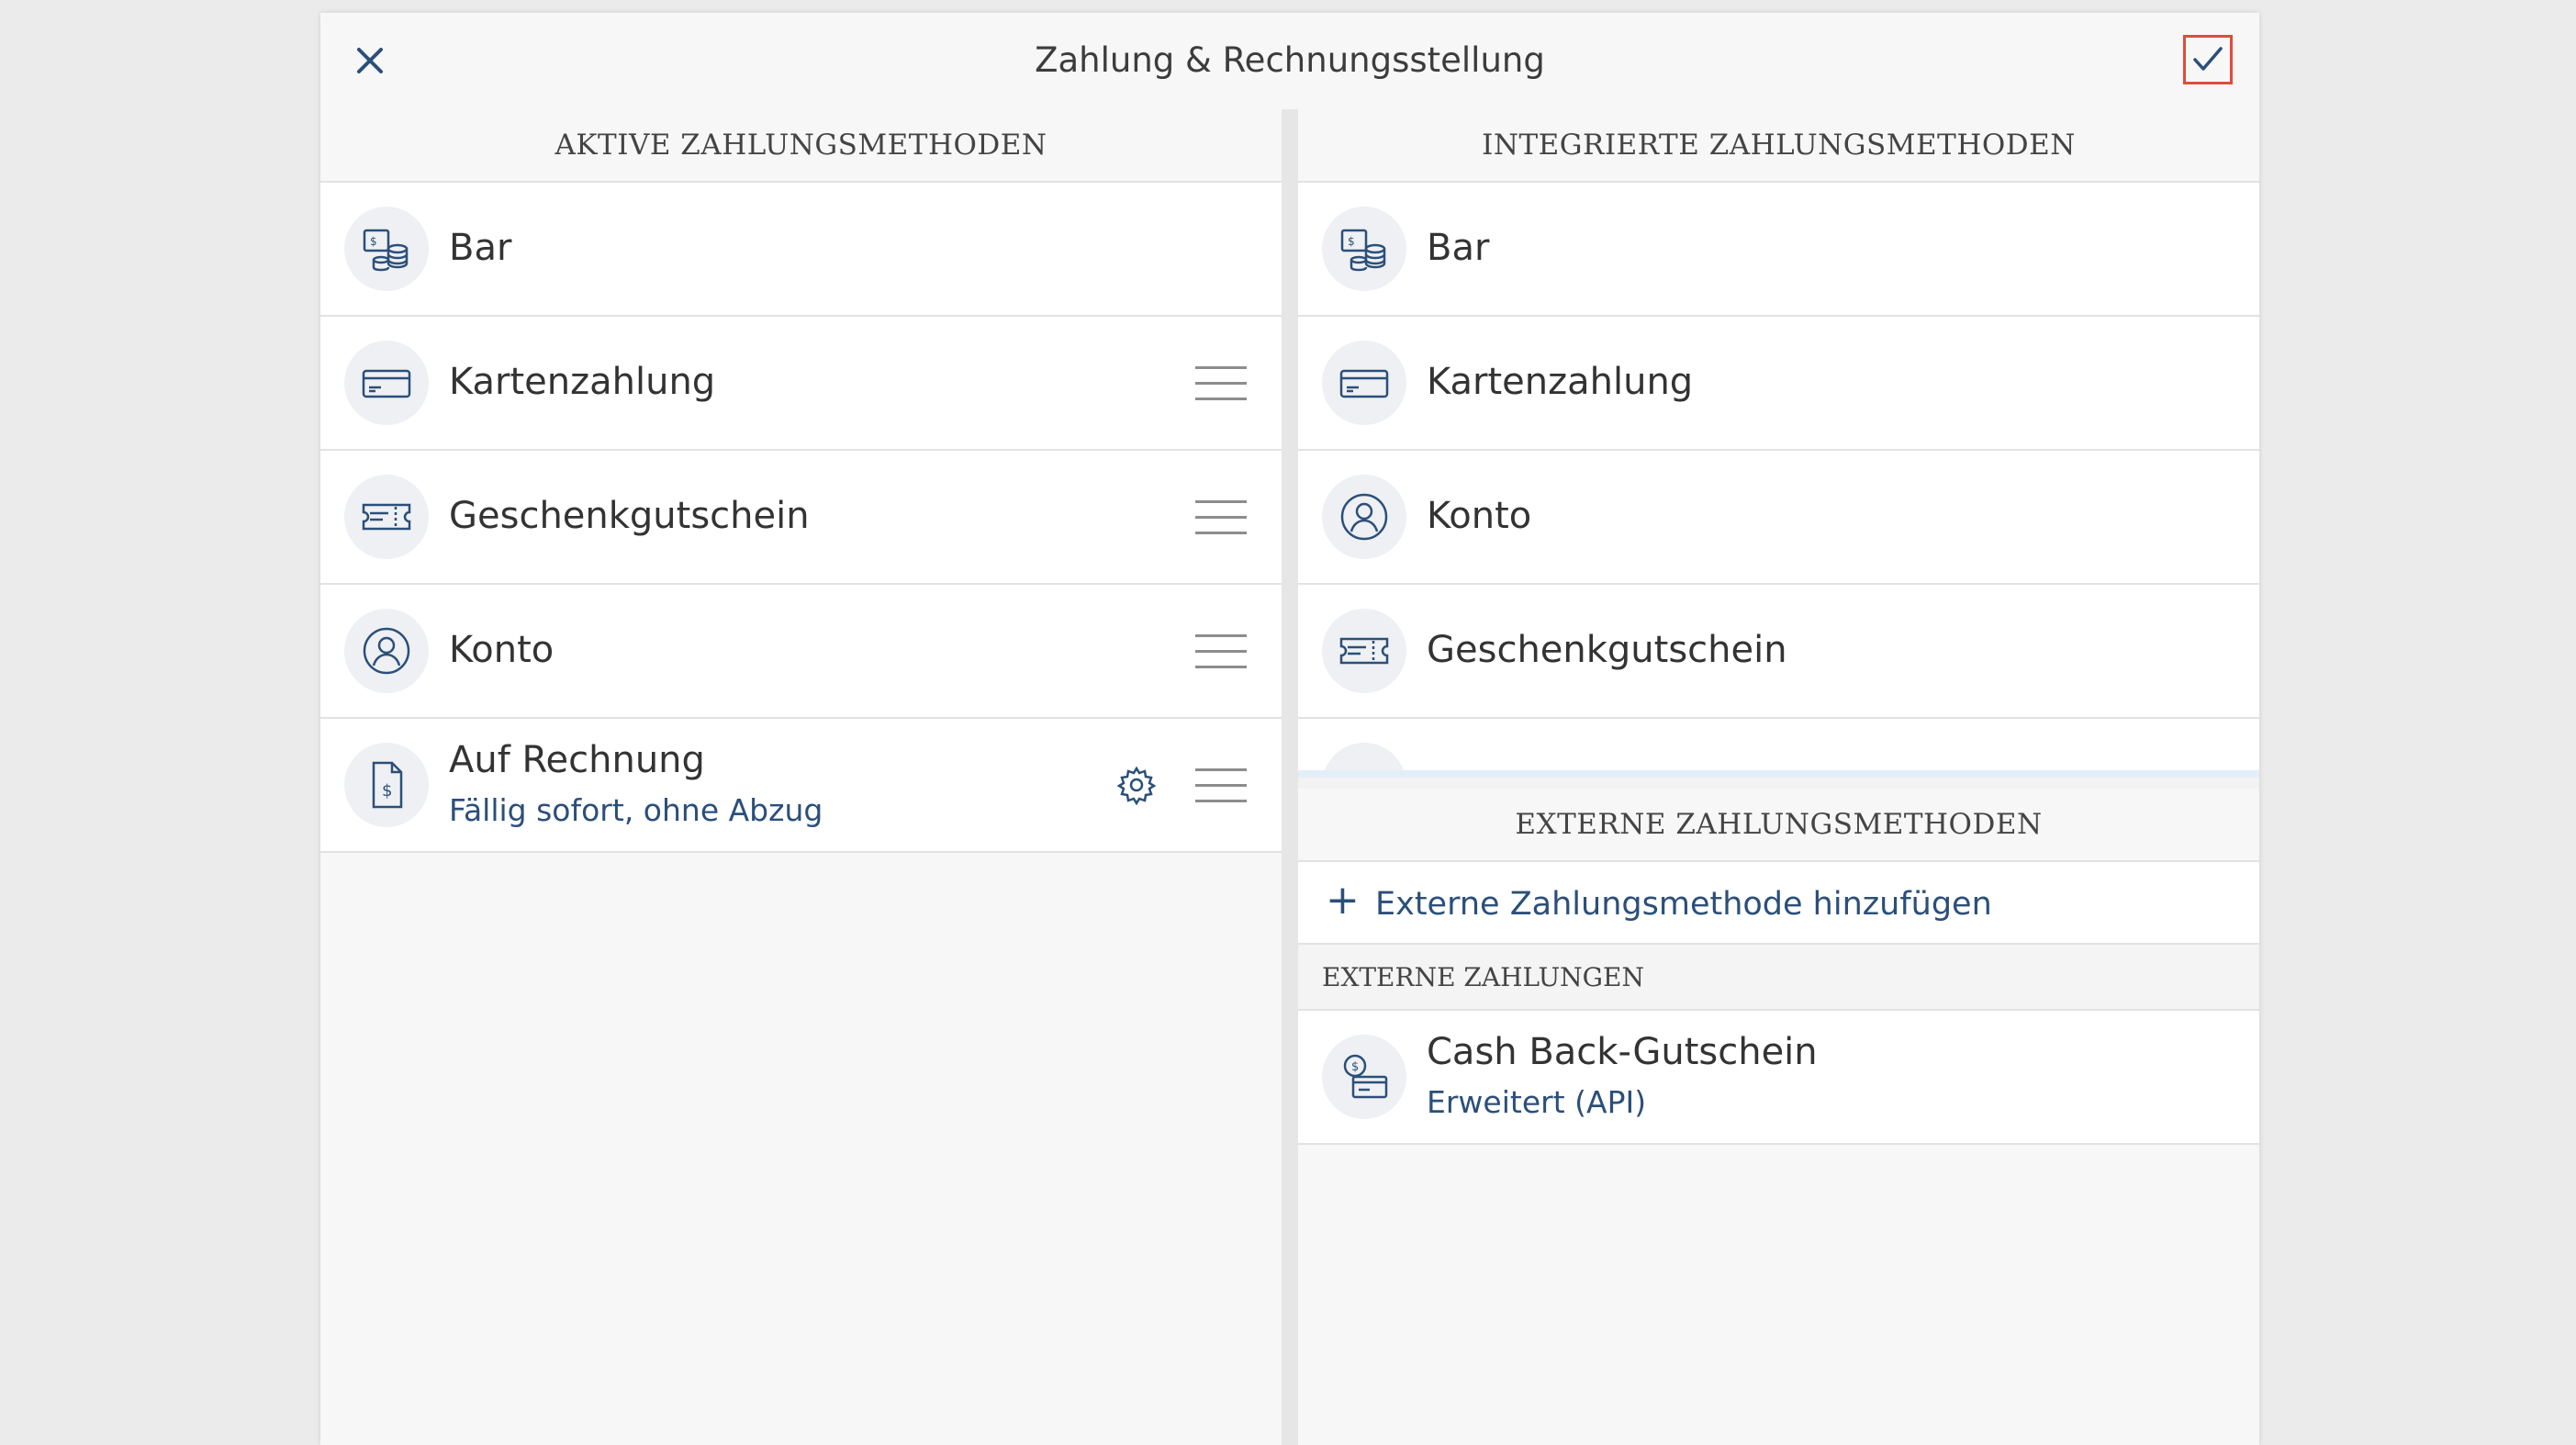 The height and width of the screenshot is (1445, 2576). What do you see at coordinates (801, 652) in the screenshot?
I see `active-item-konto: Konto` at bounding box center [801, 652].